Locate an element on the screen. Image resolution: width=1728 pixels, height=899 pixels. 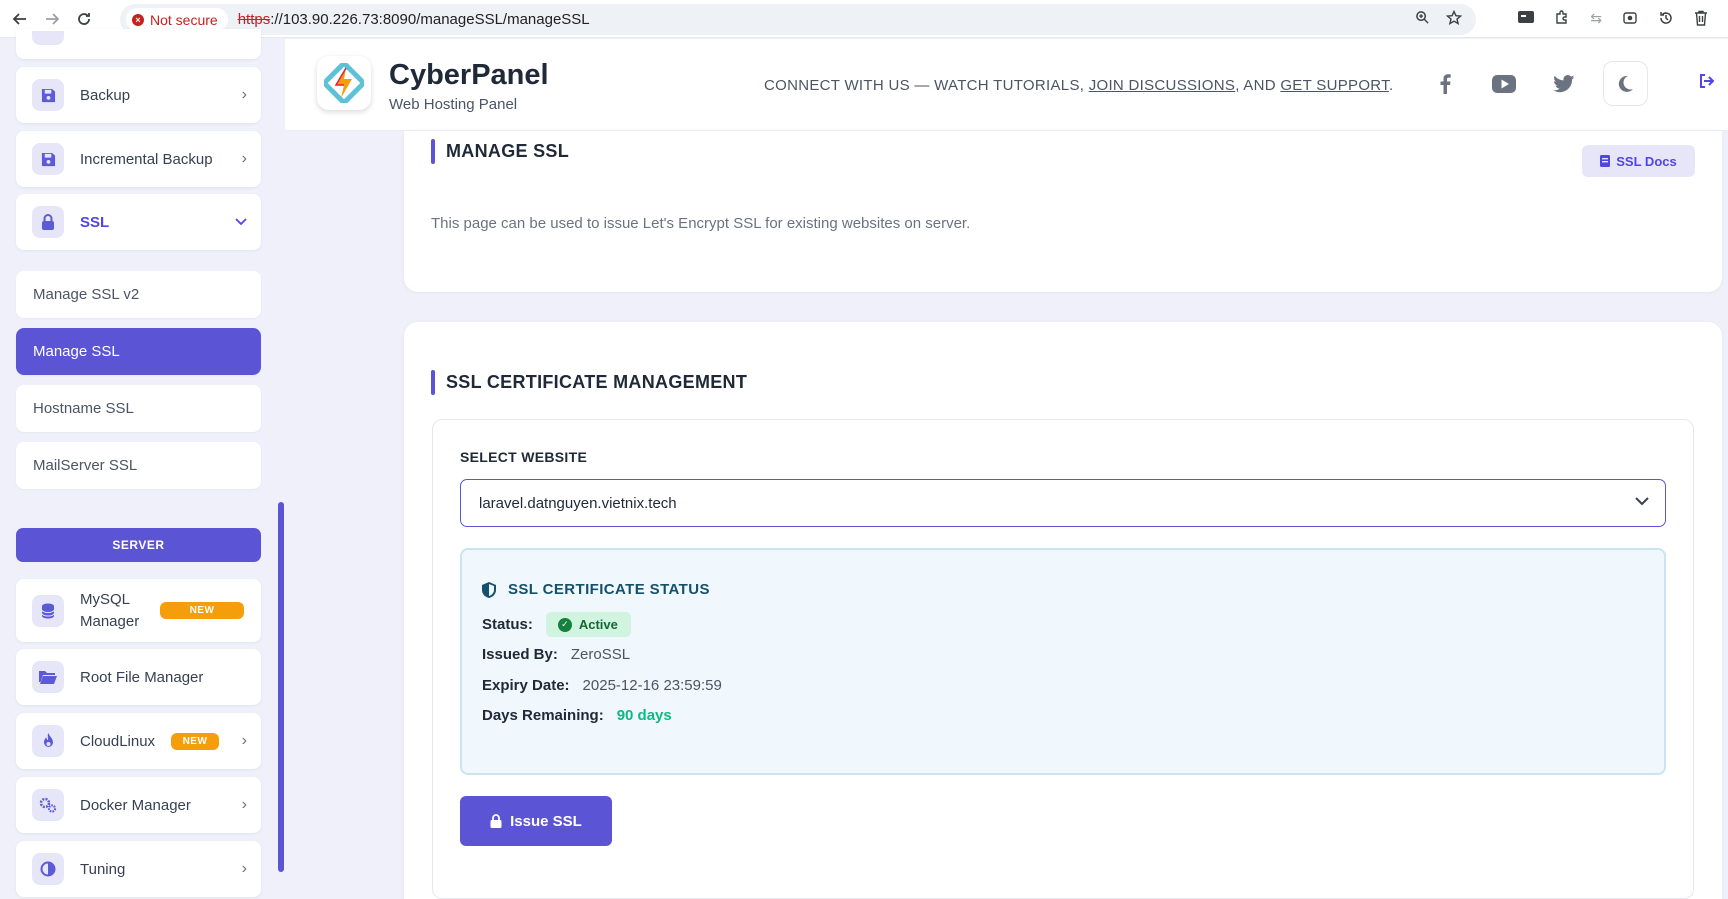
sidebar-subitem-mailserver-ssl: MailServer SSL is located at coordinates (138, 465).